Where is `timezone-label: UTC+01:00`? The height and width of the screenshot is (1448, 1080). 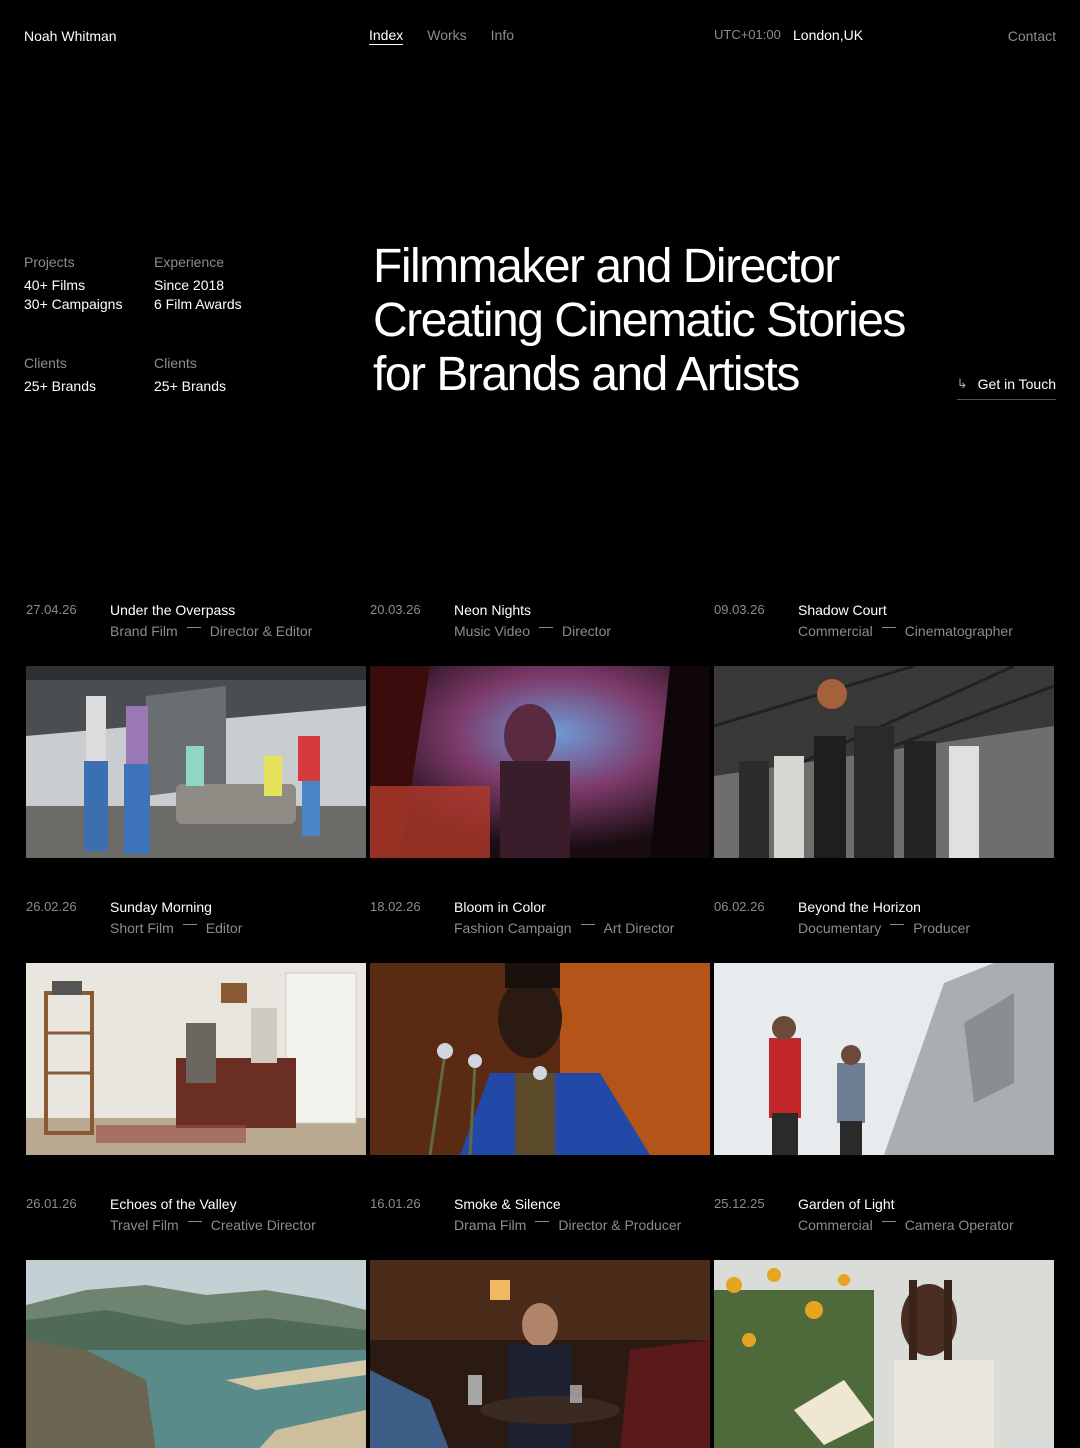
timezone-label: UTC+01:00 is located at coordinates (747, 34).